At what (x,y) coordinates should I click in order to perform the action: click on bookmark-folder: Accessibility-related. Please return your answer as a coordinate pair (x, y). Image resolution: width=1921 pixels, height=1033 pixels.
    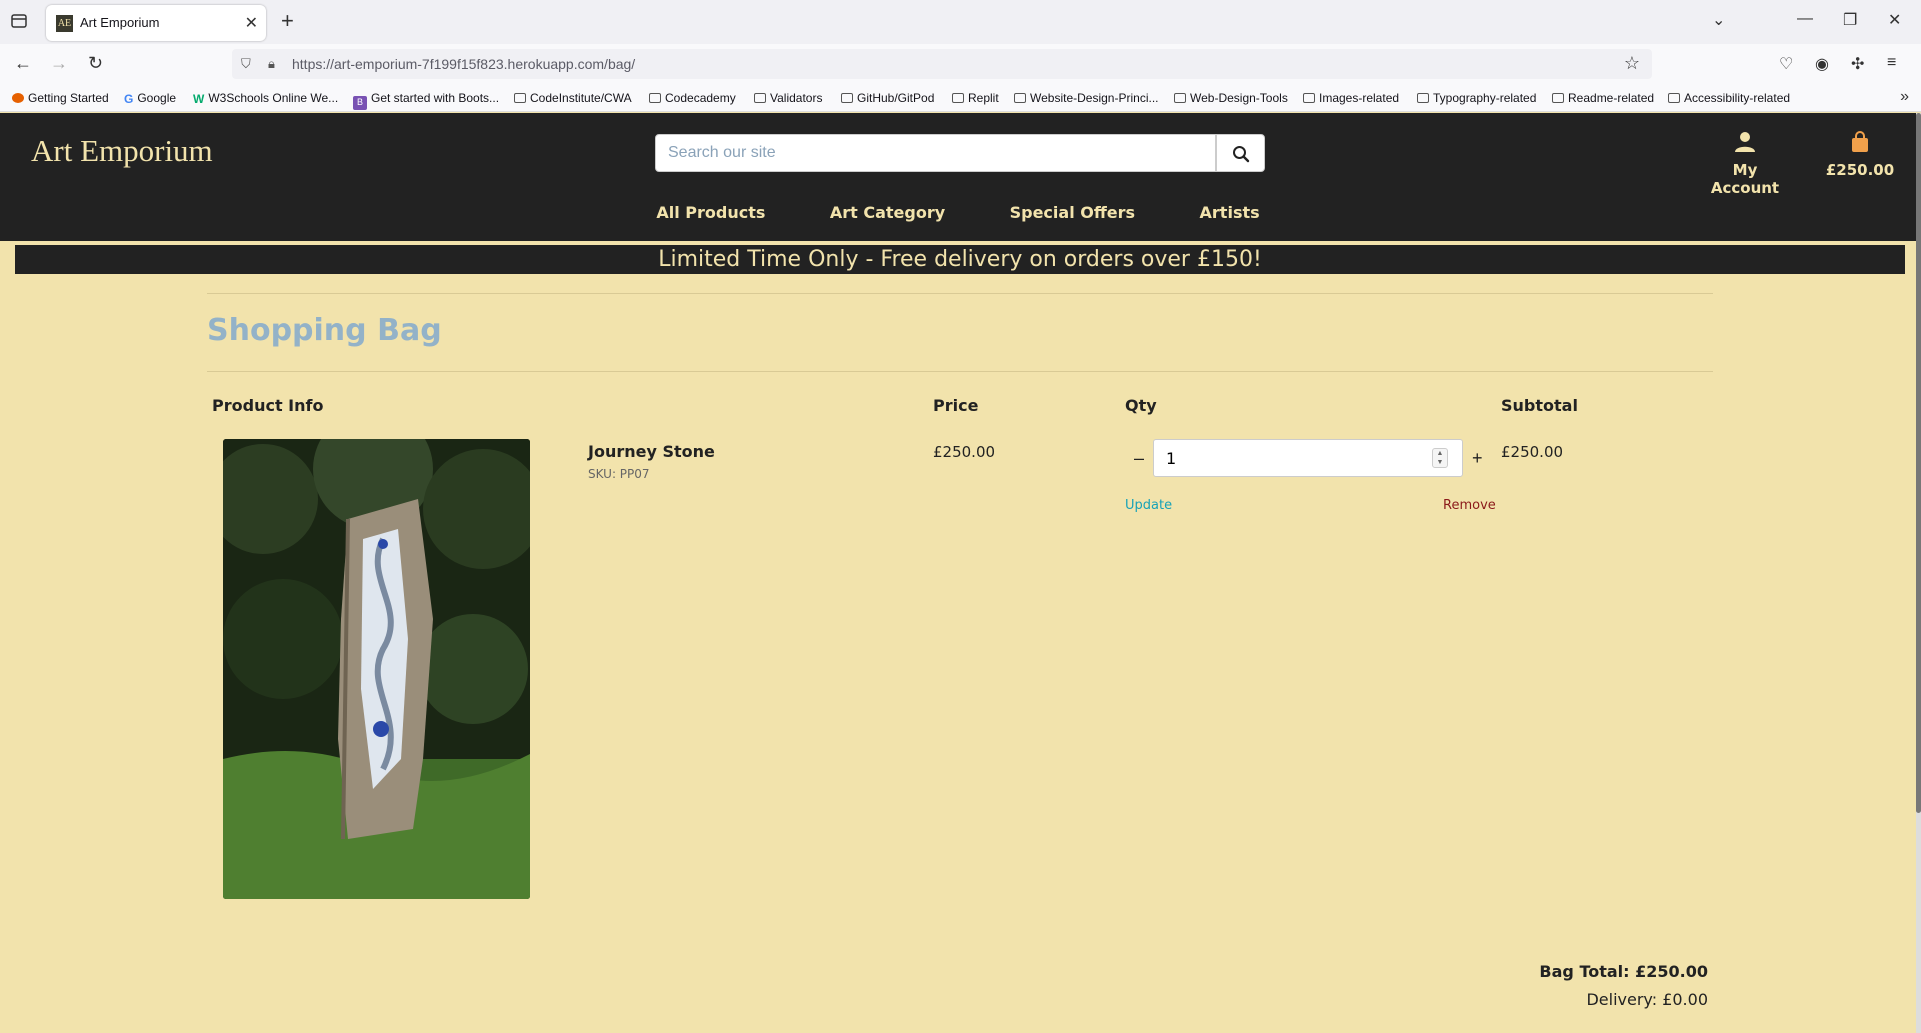
    Looking at the image, I should click on (1729, 98).